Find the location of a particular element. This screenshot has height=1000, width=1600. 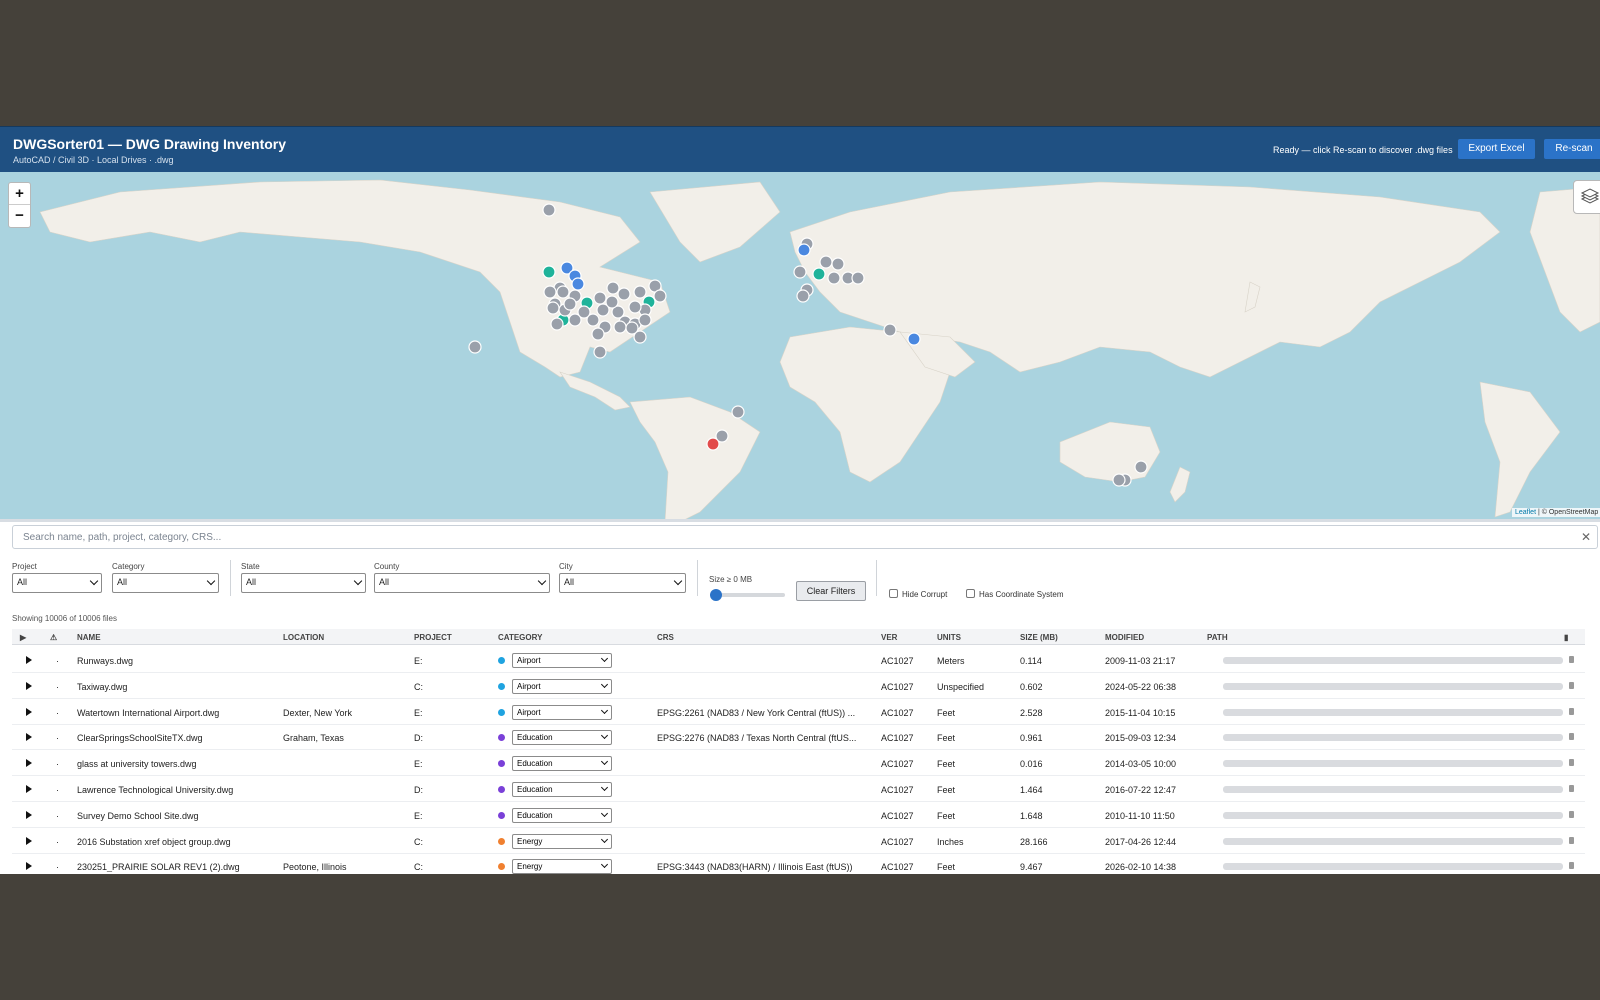

rescan-button: Re-scan is located at coordinates (1572, 149).